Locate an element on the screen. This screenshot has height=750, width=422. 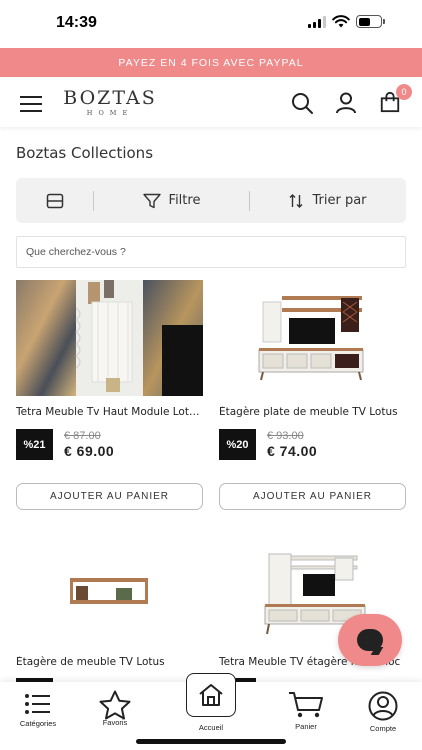
status-time: 14:39 is located at coordinates (76, 22).